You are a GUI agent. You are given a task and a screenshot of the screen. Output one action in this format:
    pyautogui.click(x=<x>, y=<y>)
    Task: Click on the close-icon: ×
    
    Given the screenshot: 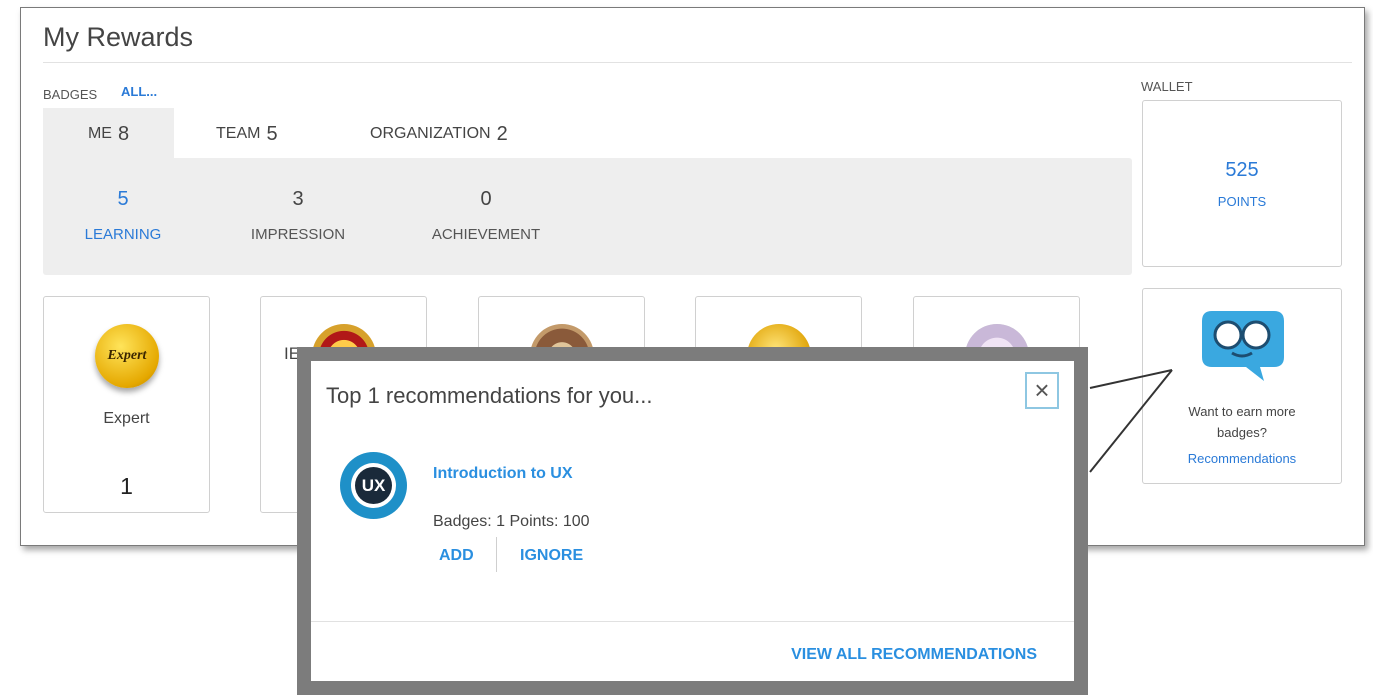 What is the action you would take?
    pyautogui.click(x=1042, y=390)
    